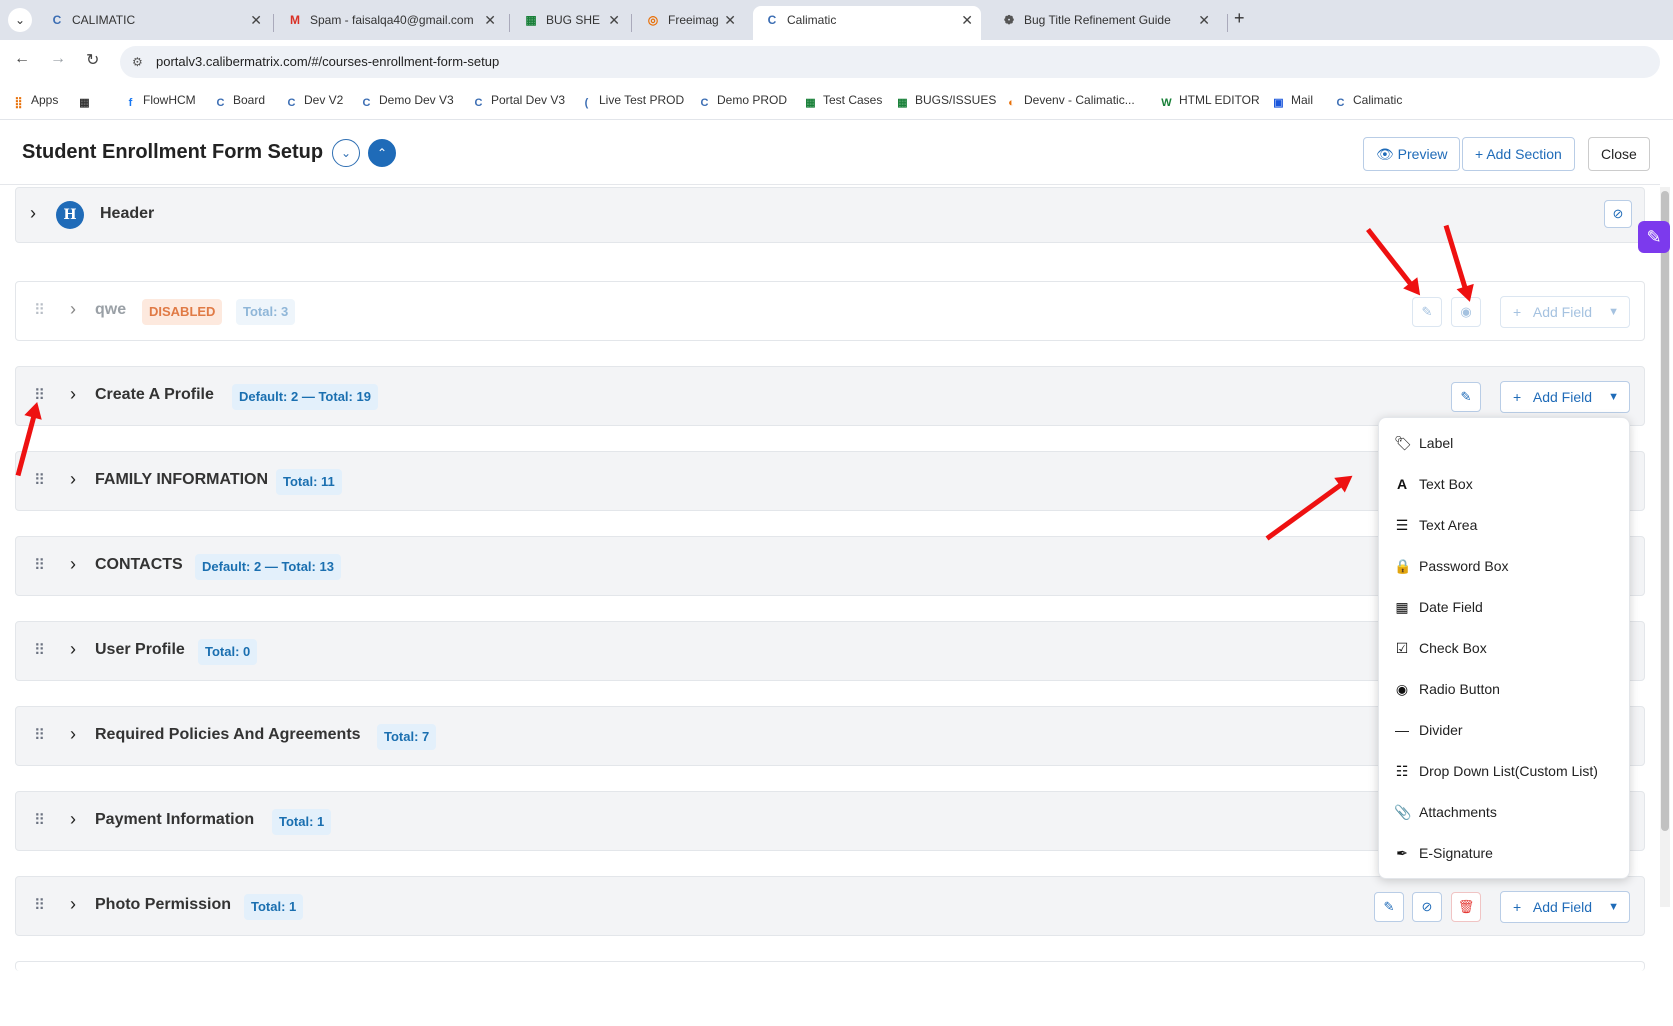 The image size is (1673, 1026). What do you see at coordinates (689, 23) in the screenshot?
I see `browser-tab: ◎ Freeimag ✕` at bounding box center [689, 23].